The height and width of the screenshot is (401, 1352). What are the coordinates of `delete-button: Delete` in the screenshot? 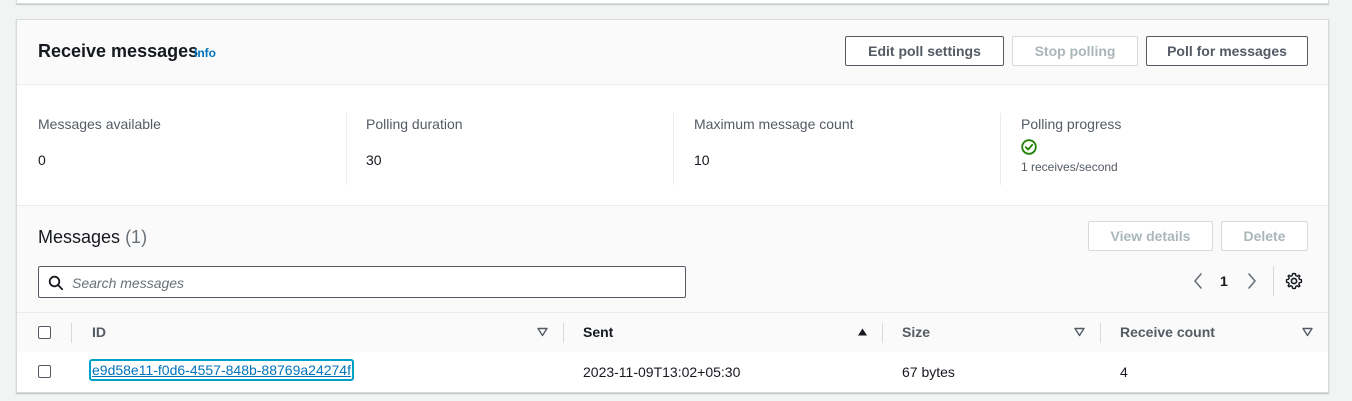 It's located at (1264, 236).